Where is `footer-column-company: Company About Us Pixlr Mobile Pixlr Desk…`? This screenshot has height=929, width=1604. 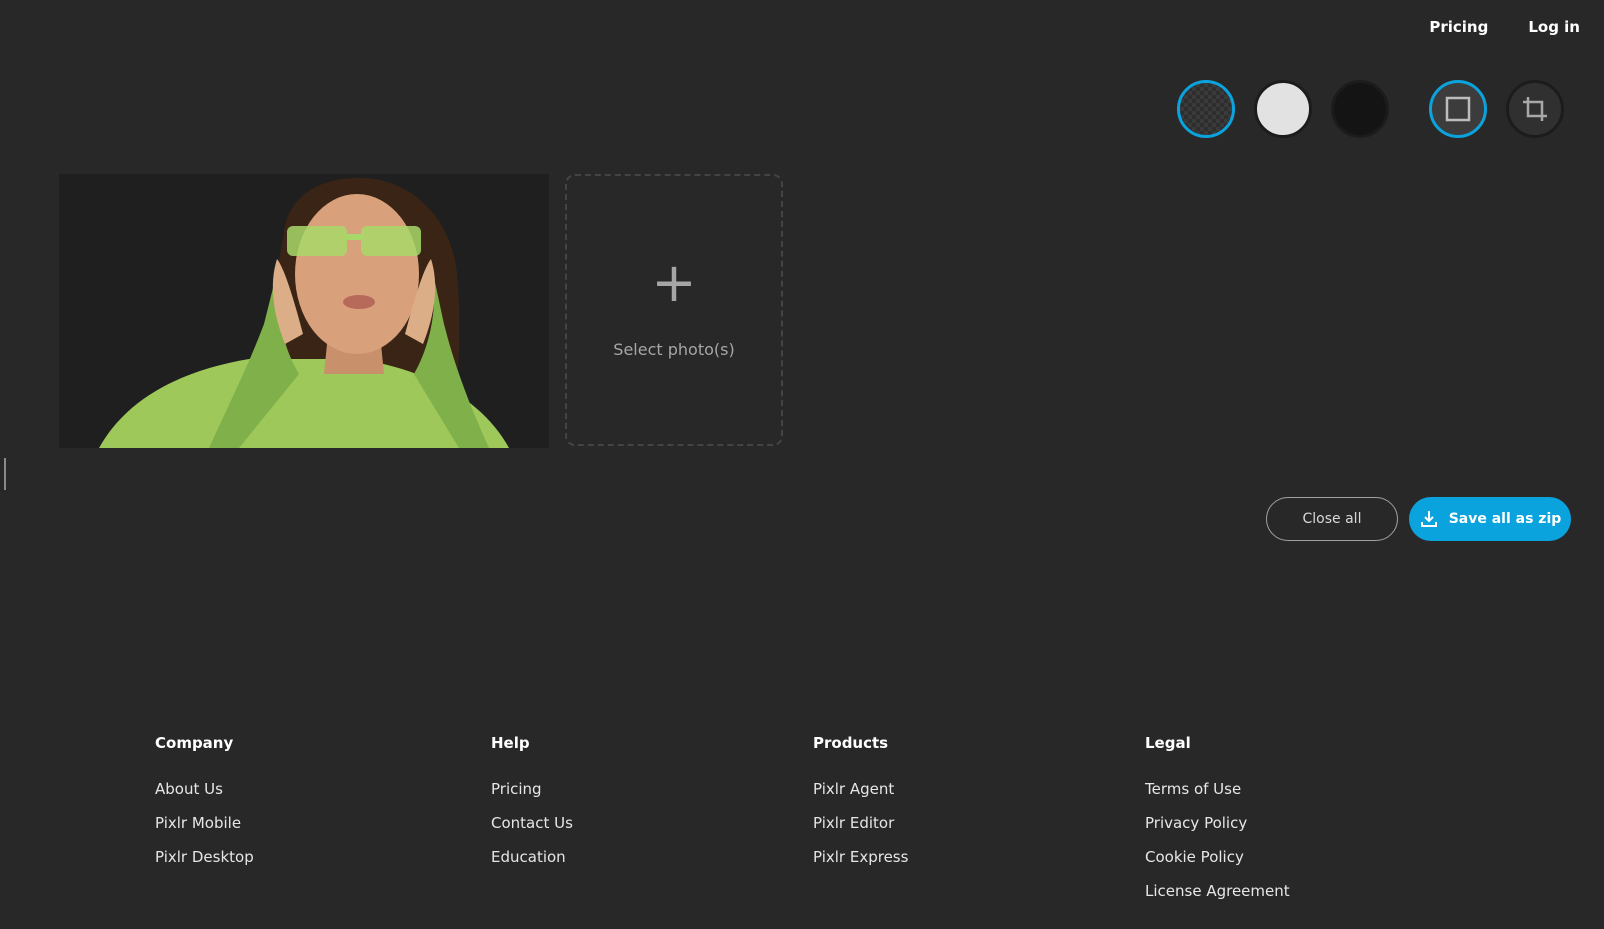
footer-column-company: Company About Us Pixlr Mobile Pixlr Desk… is located at coordinates (204, 808).